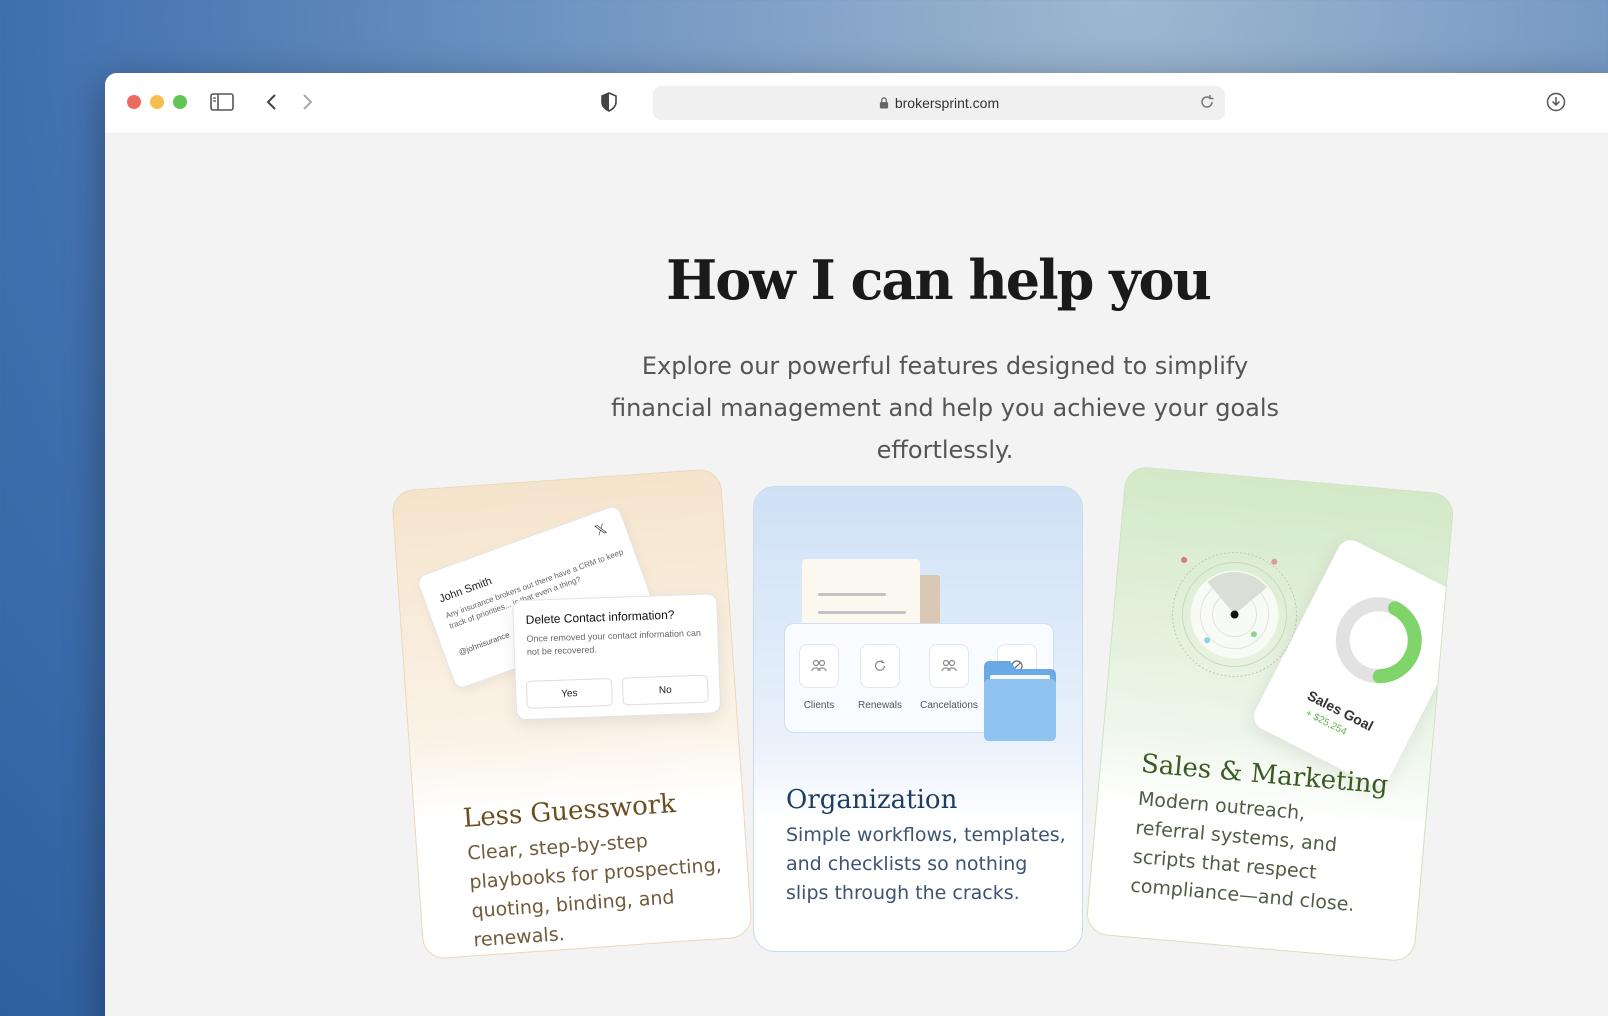  What do you see at coordinates (484, 643) in the screenshot?
I see `tweet-handle: @johnisurance` at bounding box center [484, 643].